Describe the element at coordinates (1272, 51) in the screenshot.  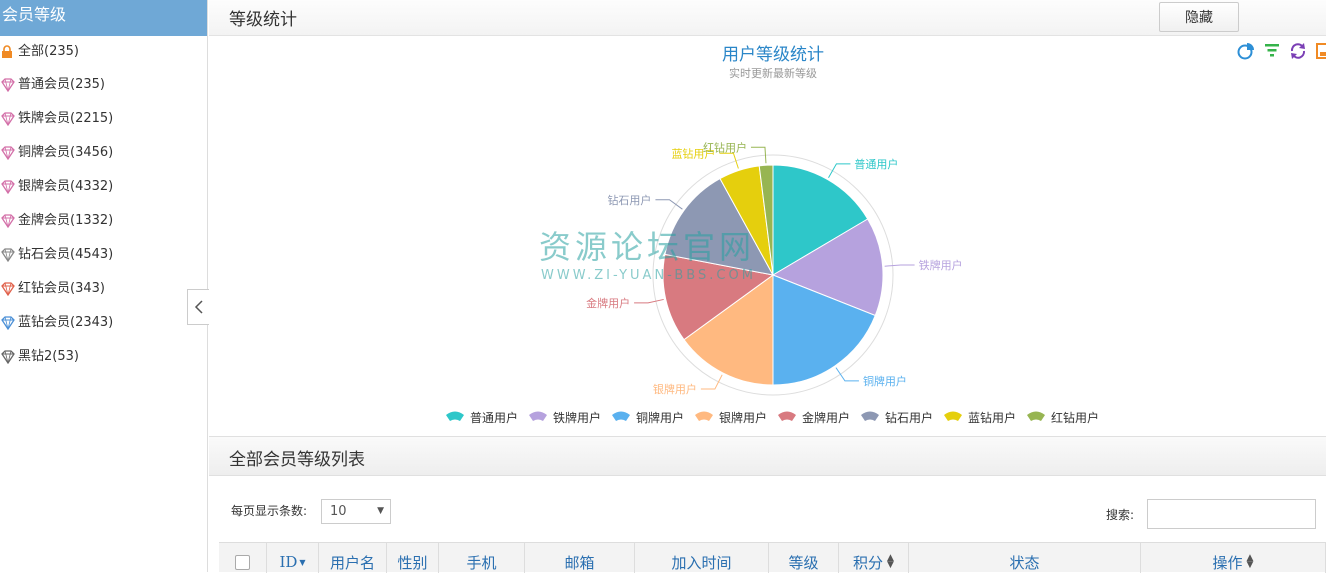
I see `funnel-icon` at that location.